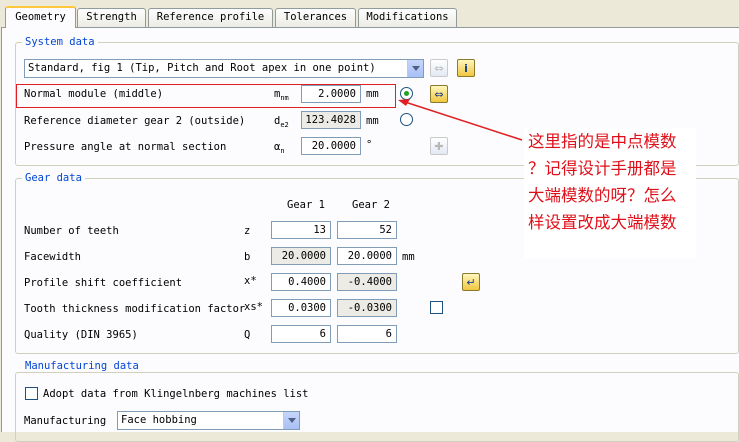 Image resolution: width=739 pixels, height=442 pixels. I want to click on tab-geometry: Geometry, so click(40, 17).